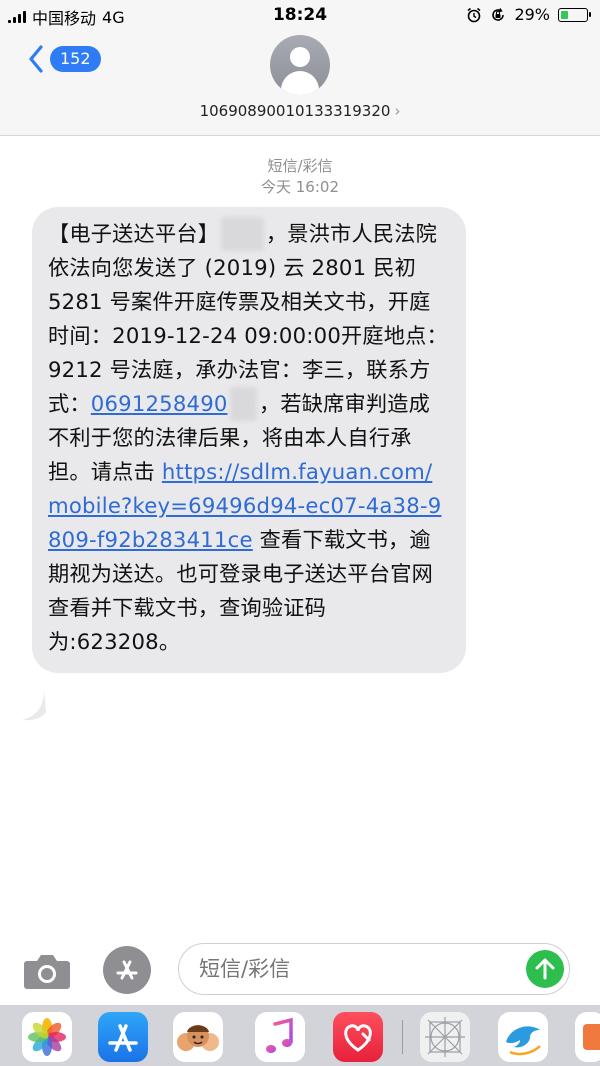 The image size is (600, 1066). Describe the element at coordinates (591, 1037) in the screenshot. I see `app-icon` at that location.